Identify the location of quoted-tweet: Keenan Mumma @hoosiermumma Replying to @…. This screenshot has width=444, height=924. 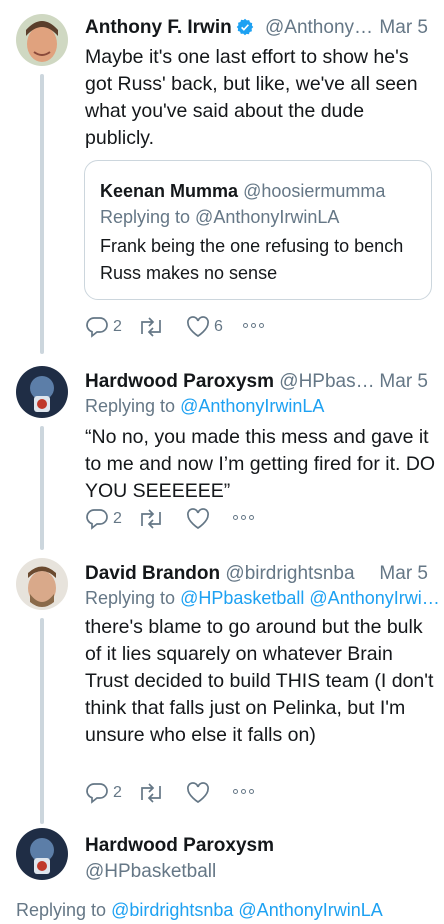
(258, 230).